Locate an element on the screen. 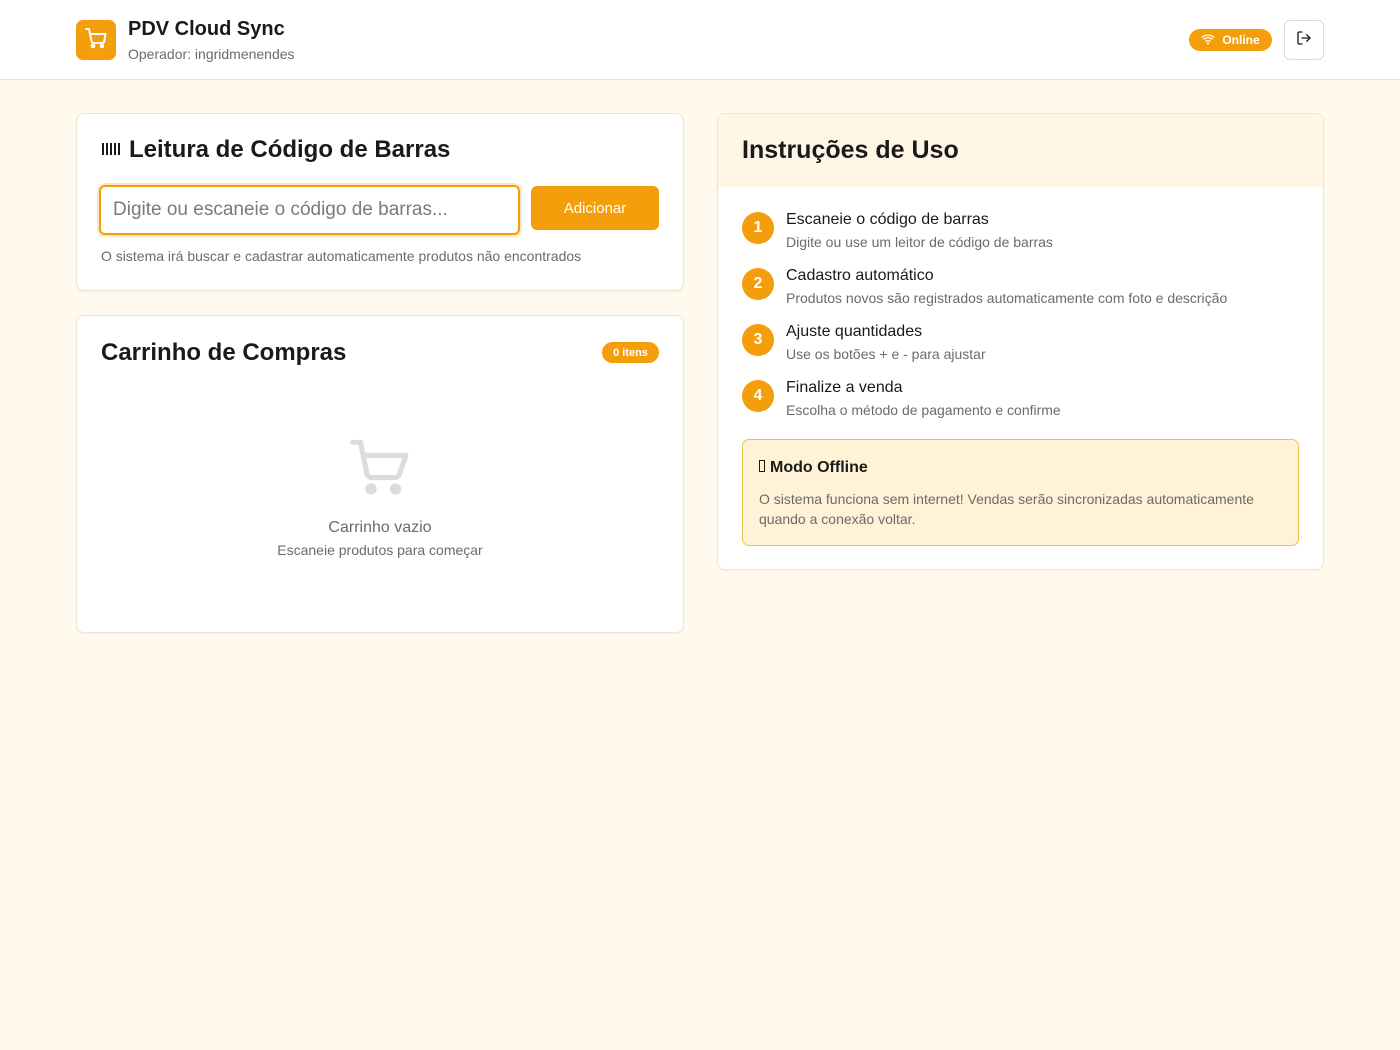 The height and width of the screenshot is (1050, 1400). logout-button is located at coordinates (1304, 40).